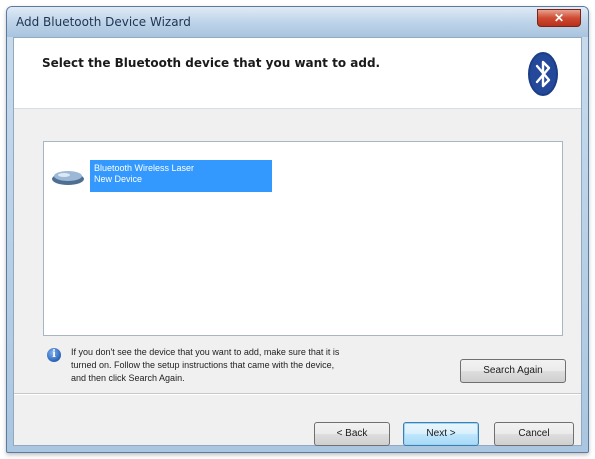 The width and height of the screenshot is (595, 459). Describe the element at coordinates (441, 434) in the screenshot. I see `next-button: Next >` at that location.